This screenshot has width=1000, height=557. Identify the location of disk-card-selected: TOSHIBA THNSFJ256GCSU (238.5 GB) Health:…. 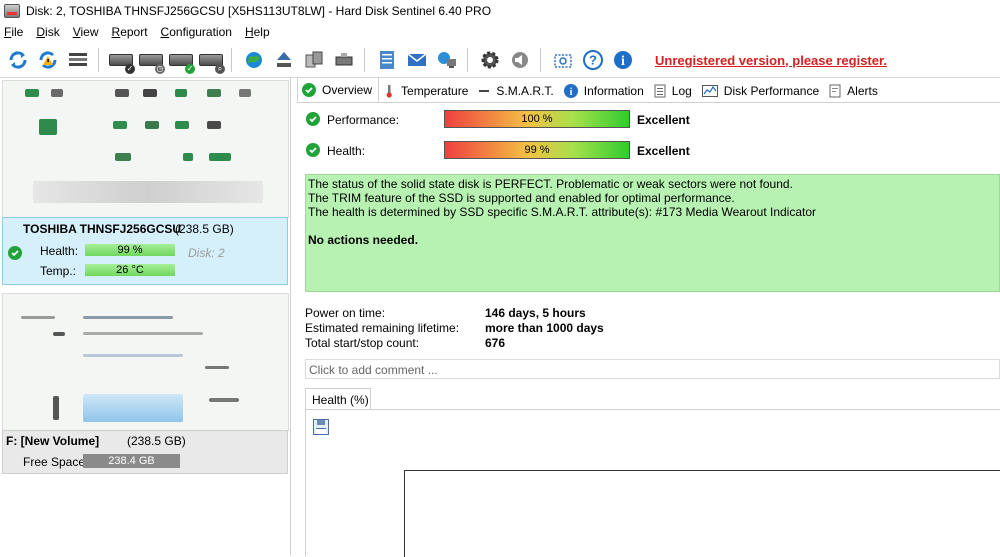
(145, 251).